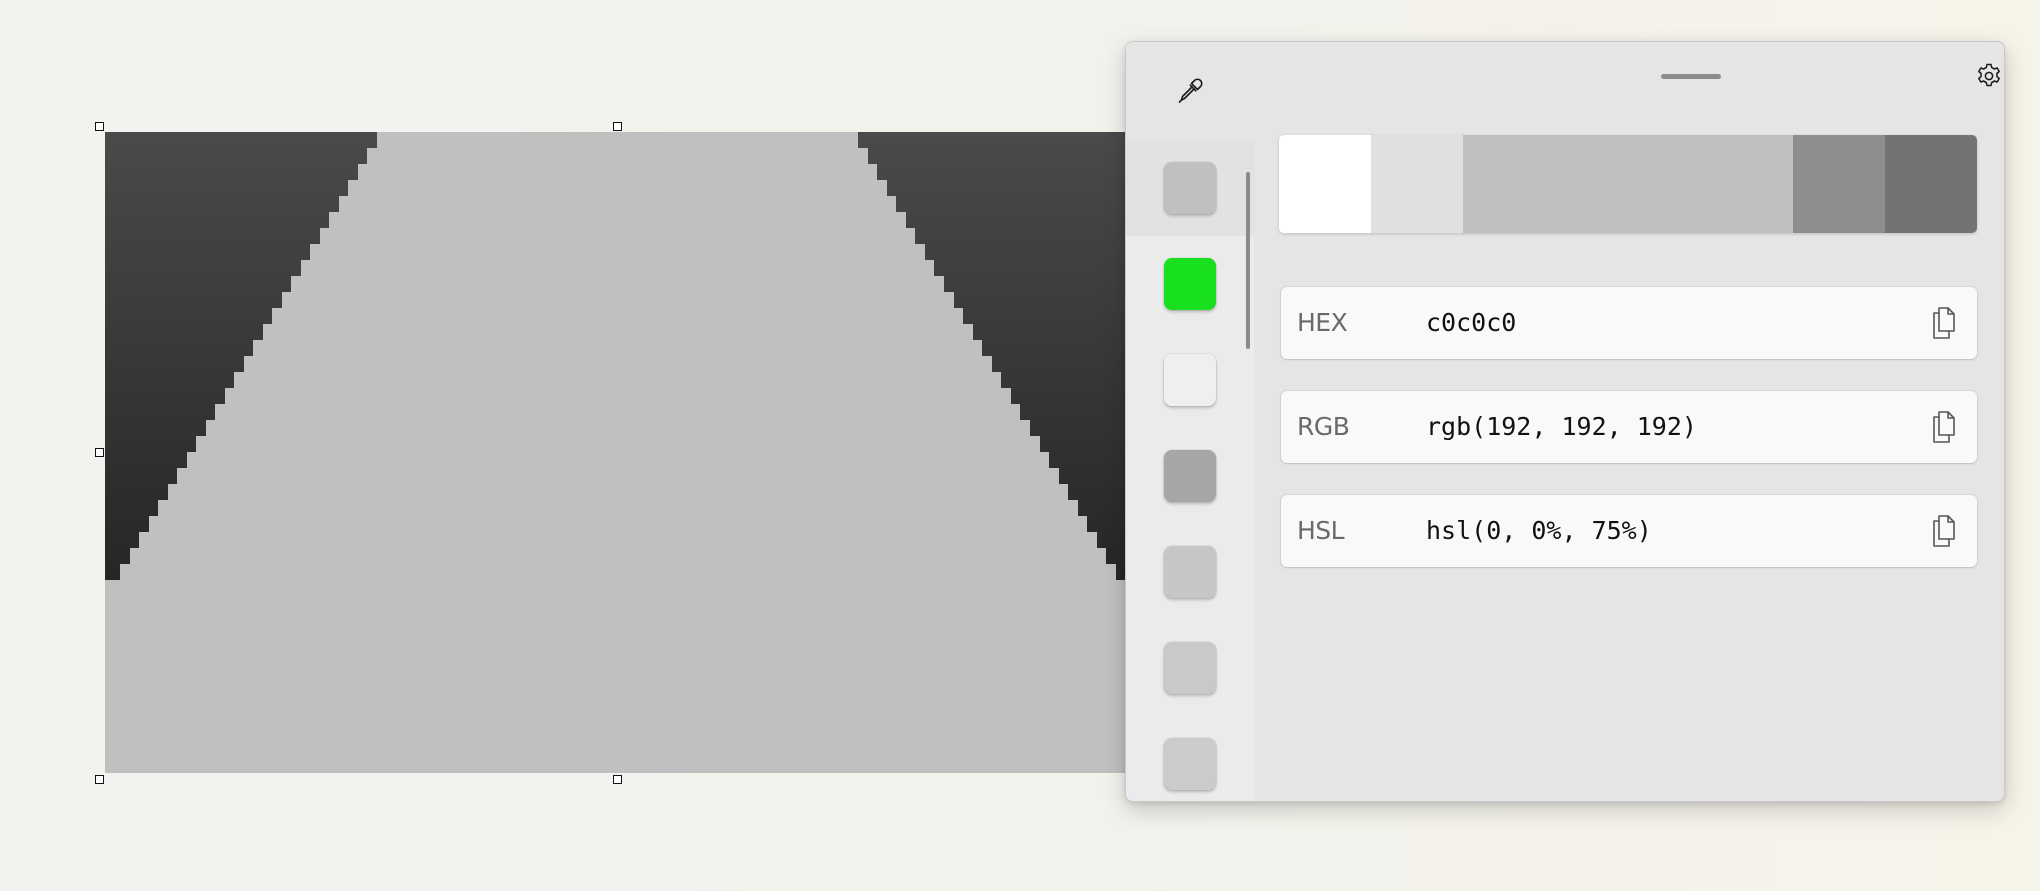 Image resolution: width=2040 pixels, height=891 pixels. What do you see at coordinates (1561, 427) in the screenshot?
I see `rgb-value: rgb(192, 192, 192)` at bounding box center [1561, 427].